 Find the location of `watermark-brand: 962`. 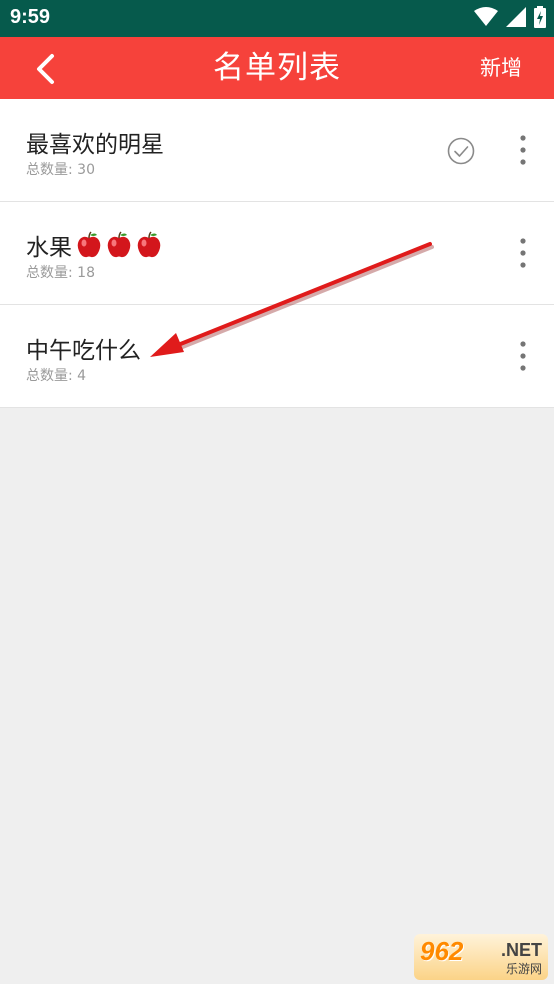

watermark-brand: 962 is located at coordinates (442, 951).